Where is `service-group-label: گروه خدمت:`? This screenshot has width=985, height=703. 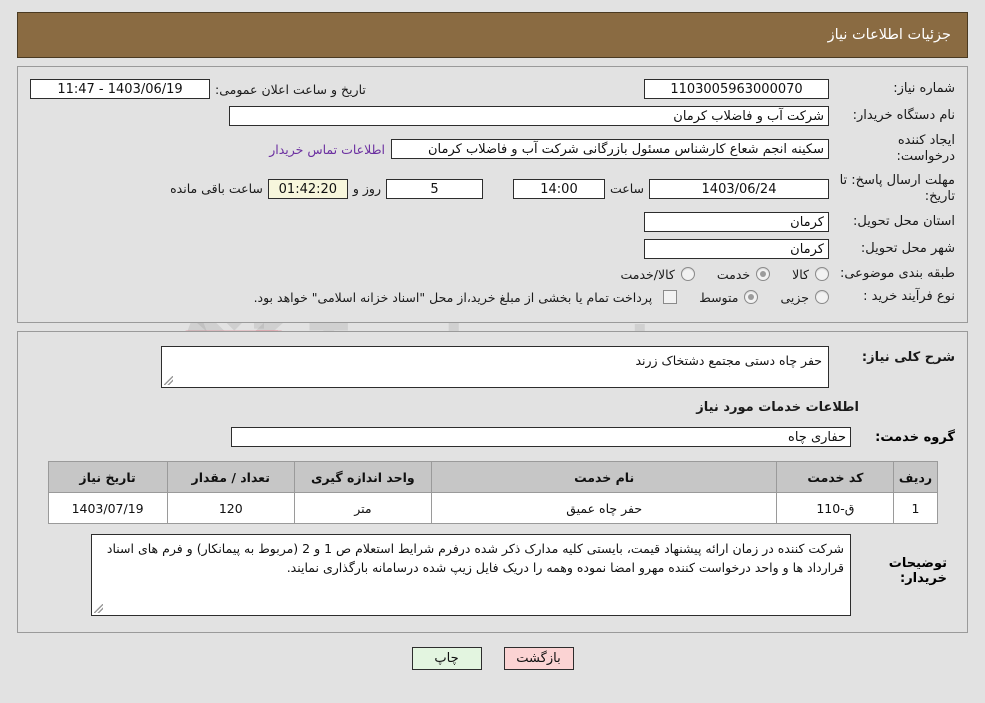
service-group-label: گروه خدمت: is located at coordinates (915, 437).